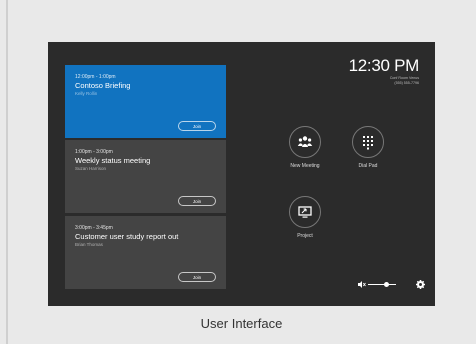  I want to click on meeting-title: Customer user study report out, so click(127, 236).